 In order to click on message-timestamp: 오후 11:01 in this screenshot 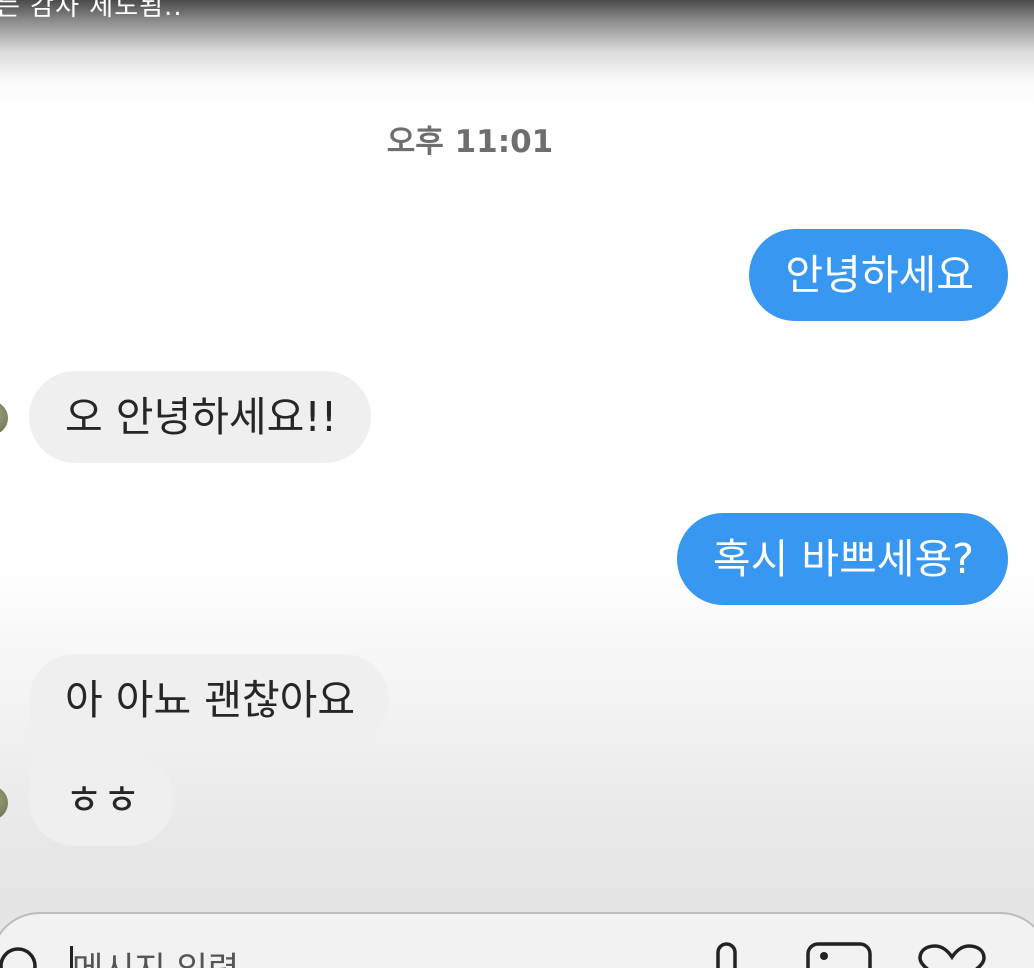, I will do `click(470, 142)`.